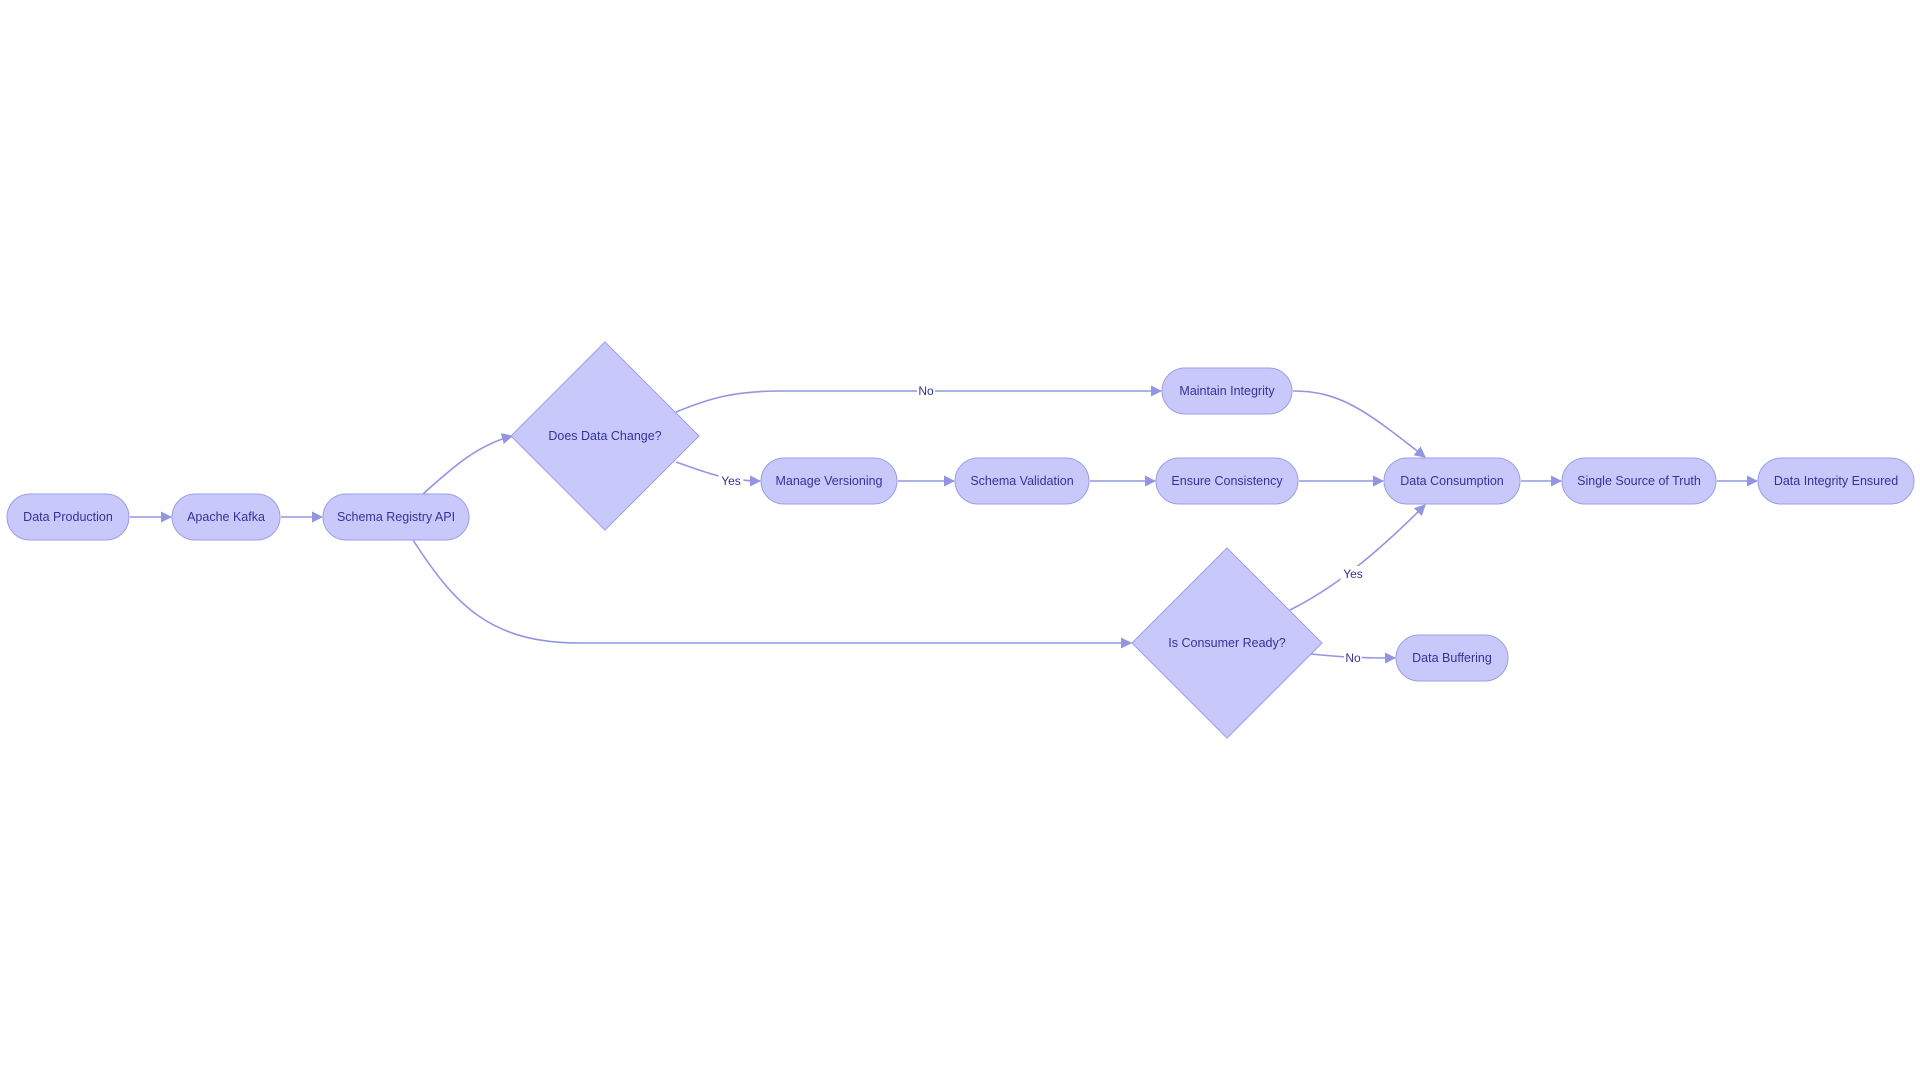 Image resolution: width=1920 pixels, height=1080 pixels. I want to click on node-ensure-consistency: Ensure Consistency, so click(1227, 481).